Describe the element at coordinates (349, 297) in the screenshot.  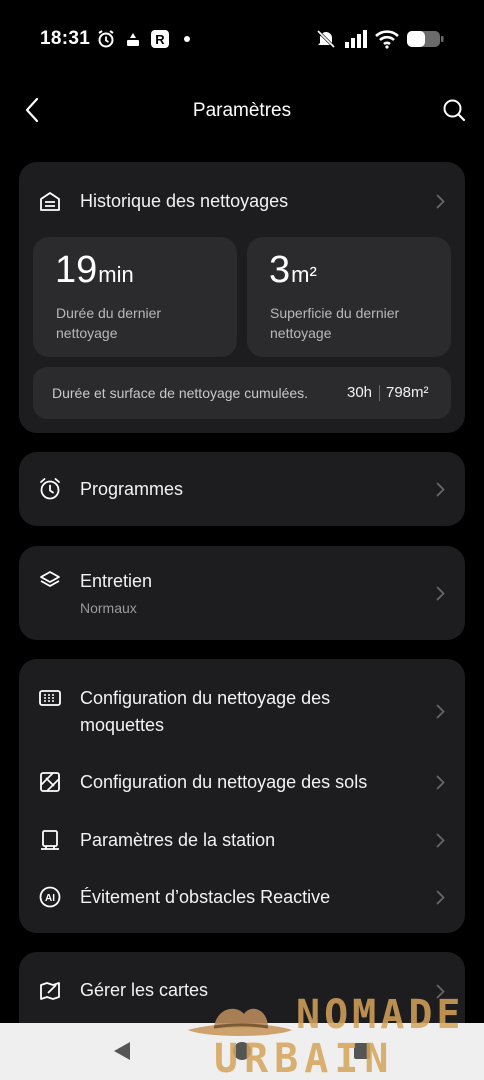
I see `last-area-box: 3m² Superficie du dernier nettoyage` at that location.